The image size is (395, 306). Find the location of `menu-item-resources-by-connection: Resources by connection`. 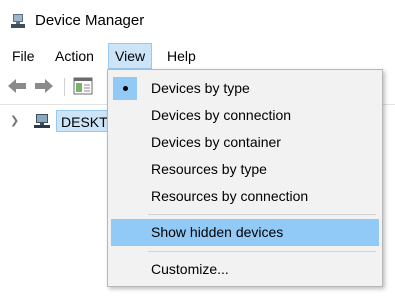

menu-item-resources-by-connection: Resources by connection is located at coordinates (245, 196).